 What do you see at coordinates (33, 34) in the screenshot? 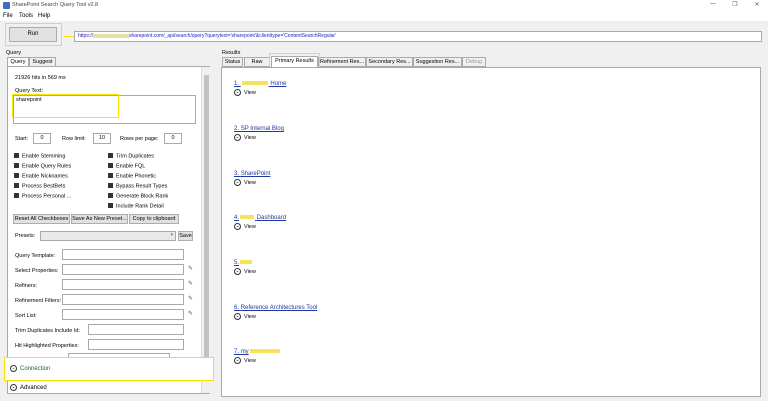
I see `run-button: Run` at bounding box center [33, 34].